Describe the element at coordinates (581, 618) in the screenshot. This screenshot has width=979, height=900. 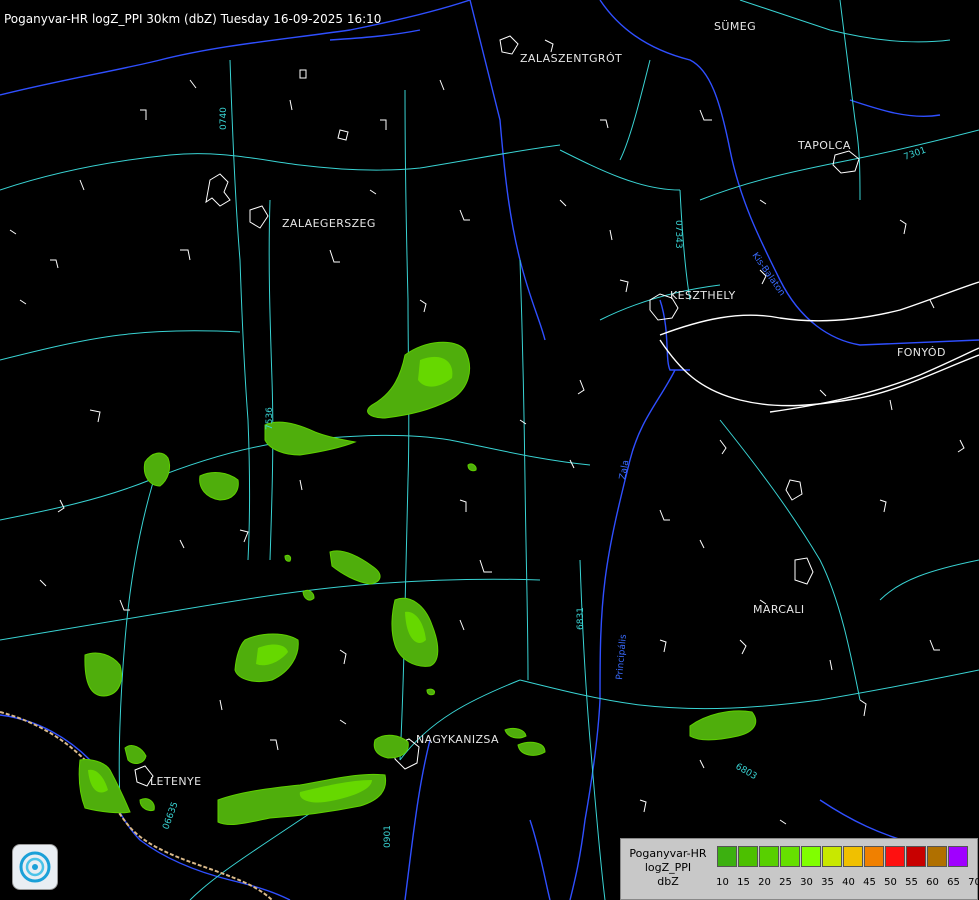
I see `road-label-6831: 6831` at that location.